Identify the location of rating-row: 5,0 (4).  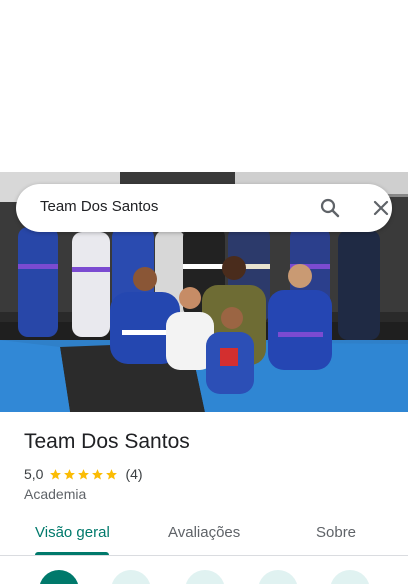
(83, 474).